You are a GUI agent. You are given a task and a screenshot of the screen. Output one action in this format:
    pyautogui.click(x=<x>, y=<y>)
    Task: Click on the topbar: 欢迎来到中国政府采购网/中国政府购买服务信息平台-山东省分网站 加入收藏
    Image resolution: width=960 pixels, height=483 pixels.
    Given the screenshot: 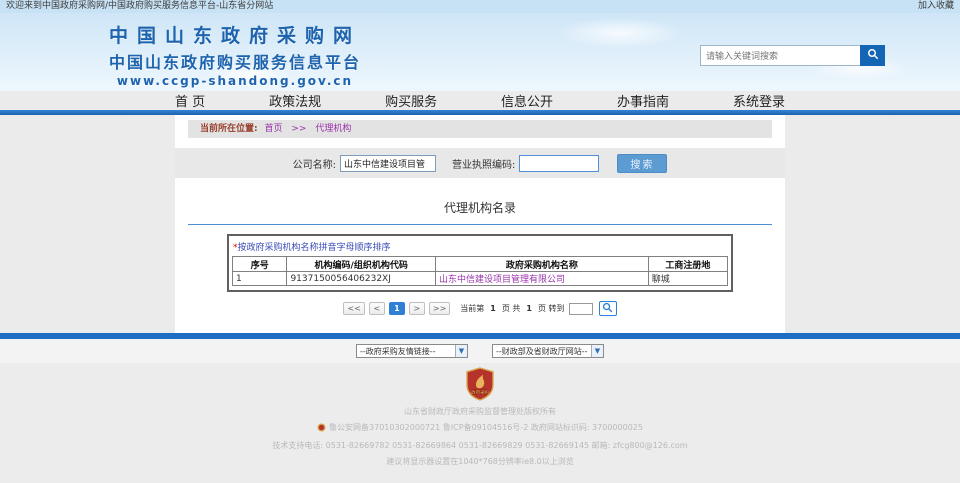 What is the action you would take?
    pyautogui.click(x=480, y=6)
    